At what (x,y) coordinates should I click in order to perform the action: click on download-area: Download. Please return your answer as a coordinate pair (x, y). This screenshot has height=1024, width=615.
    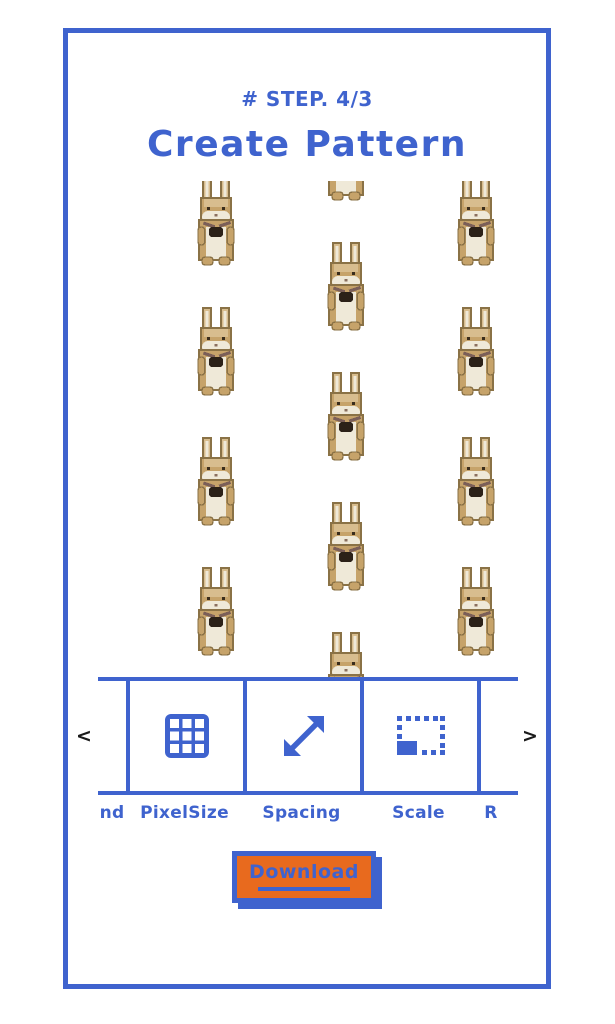
    Looking at the image, I should click on (307, 880).